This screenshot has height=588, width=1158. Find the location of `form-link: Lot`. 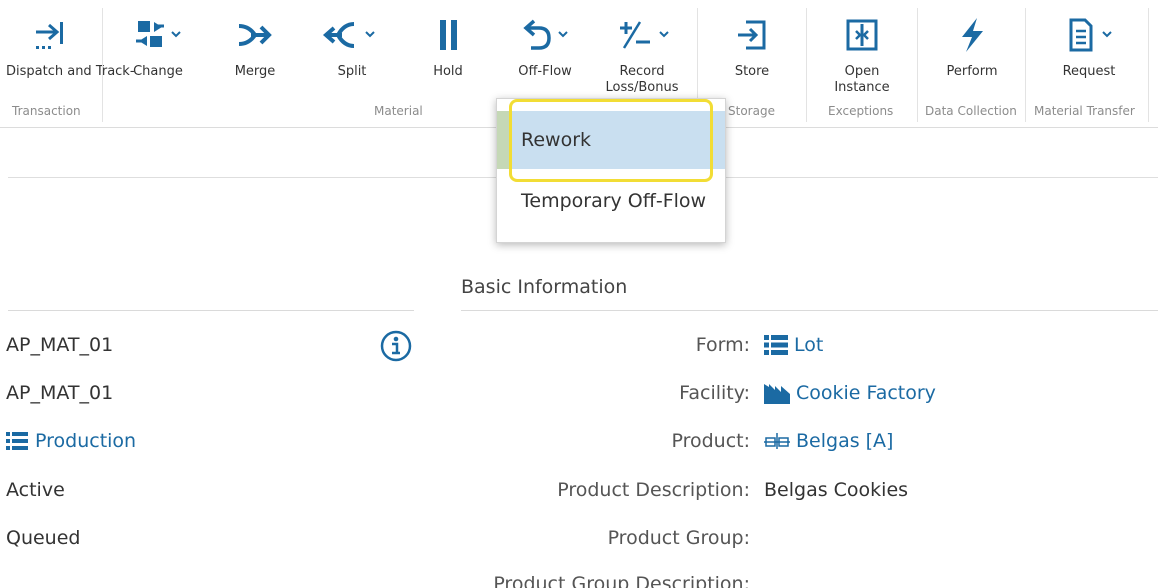

form-link: Lot is located at coordinates (793, 345).